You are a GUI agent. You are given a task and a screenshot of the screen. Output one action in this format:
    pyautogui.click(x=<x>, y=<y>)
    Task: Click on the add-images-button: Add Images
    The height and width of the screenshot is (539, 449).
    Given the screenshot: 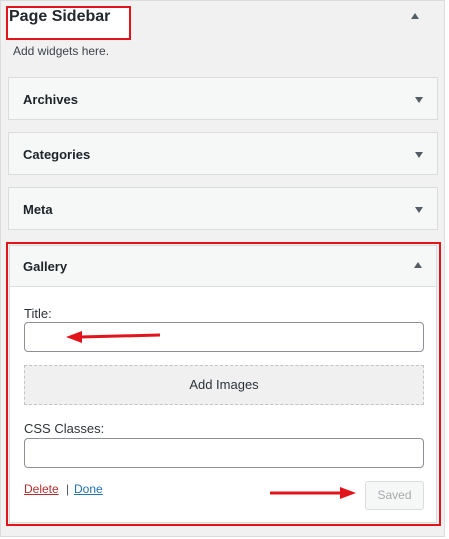 What is the action you would take?
    pyautogui.click(x=224, y=385)
    